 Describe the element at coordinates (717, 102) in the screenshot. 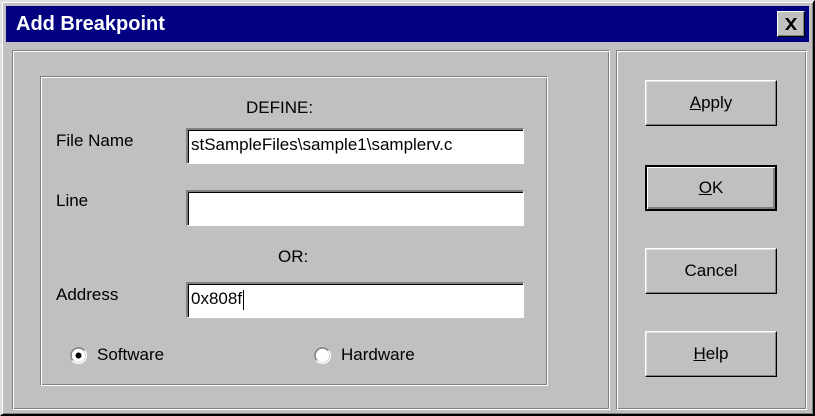

I see `apply-label-rest: pply` at that location.